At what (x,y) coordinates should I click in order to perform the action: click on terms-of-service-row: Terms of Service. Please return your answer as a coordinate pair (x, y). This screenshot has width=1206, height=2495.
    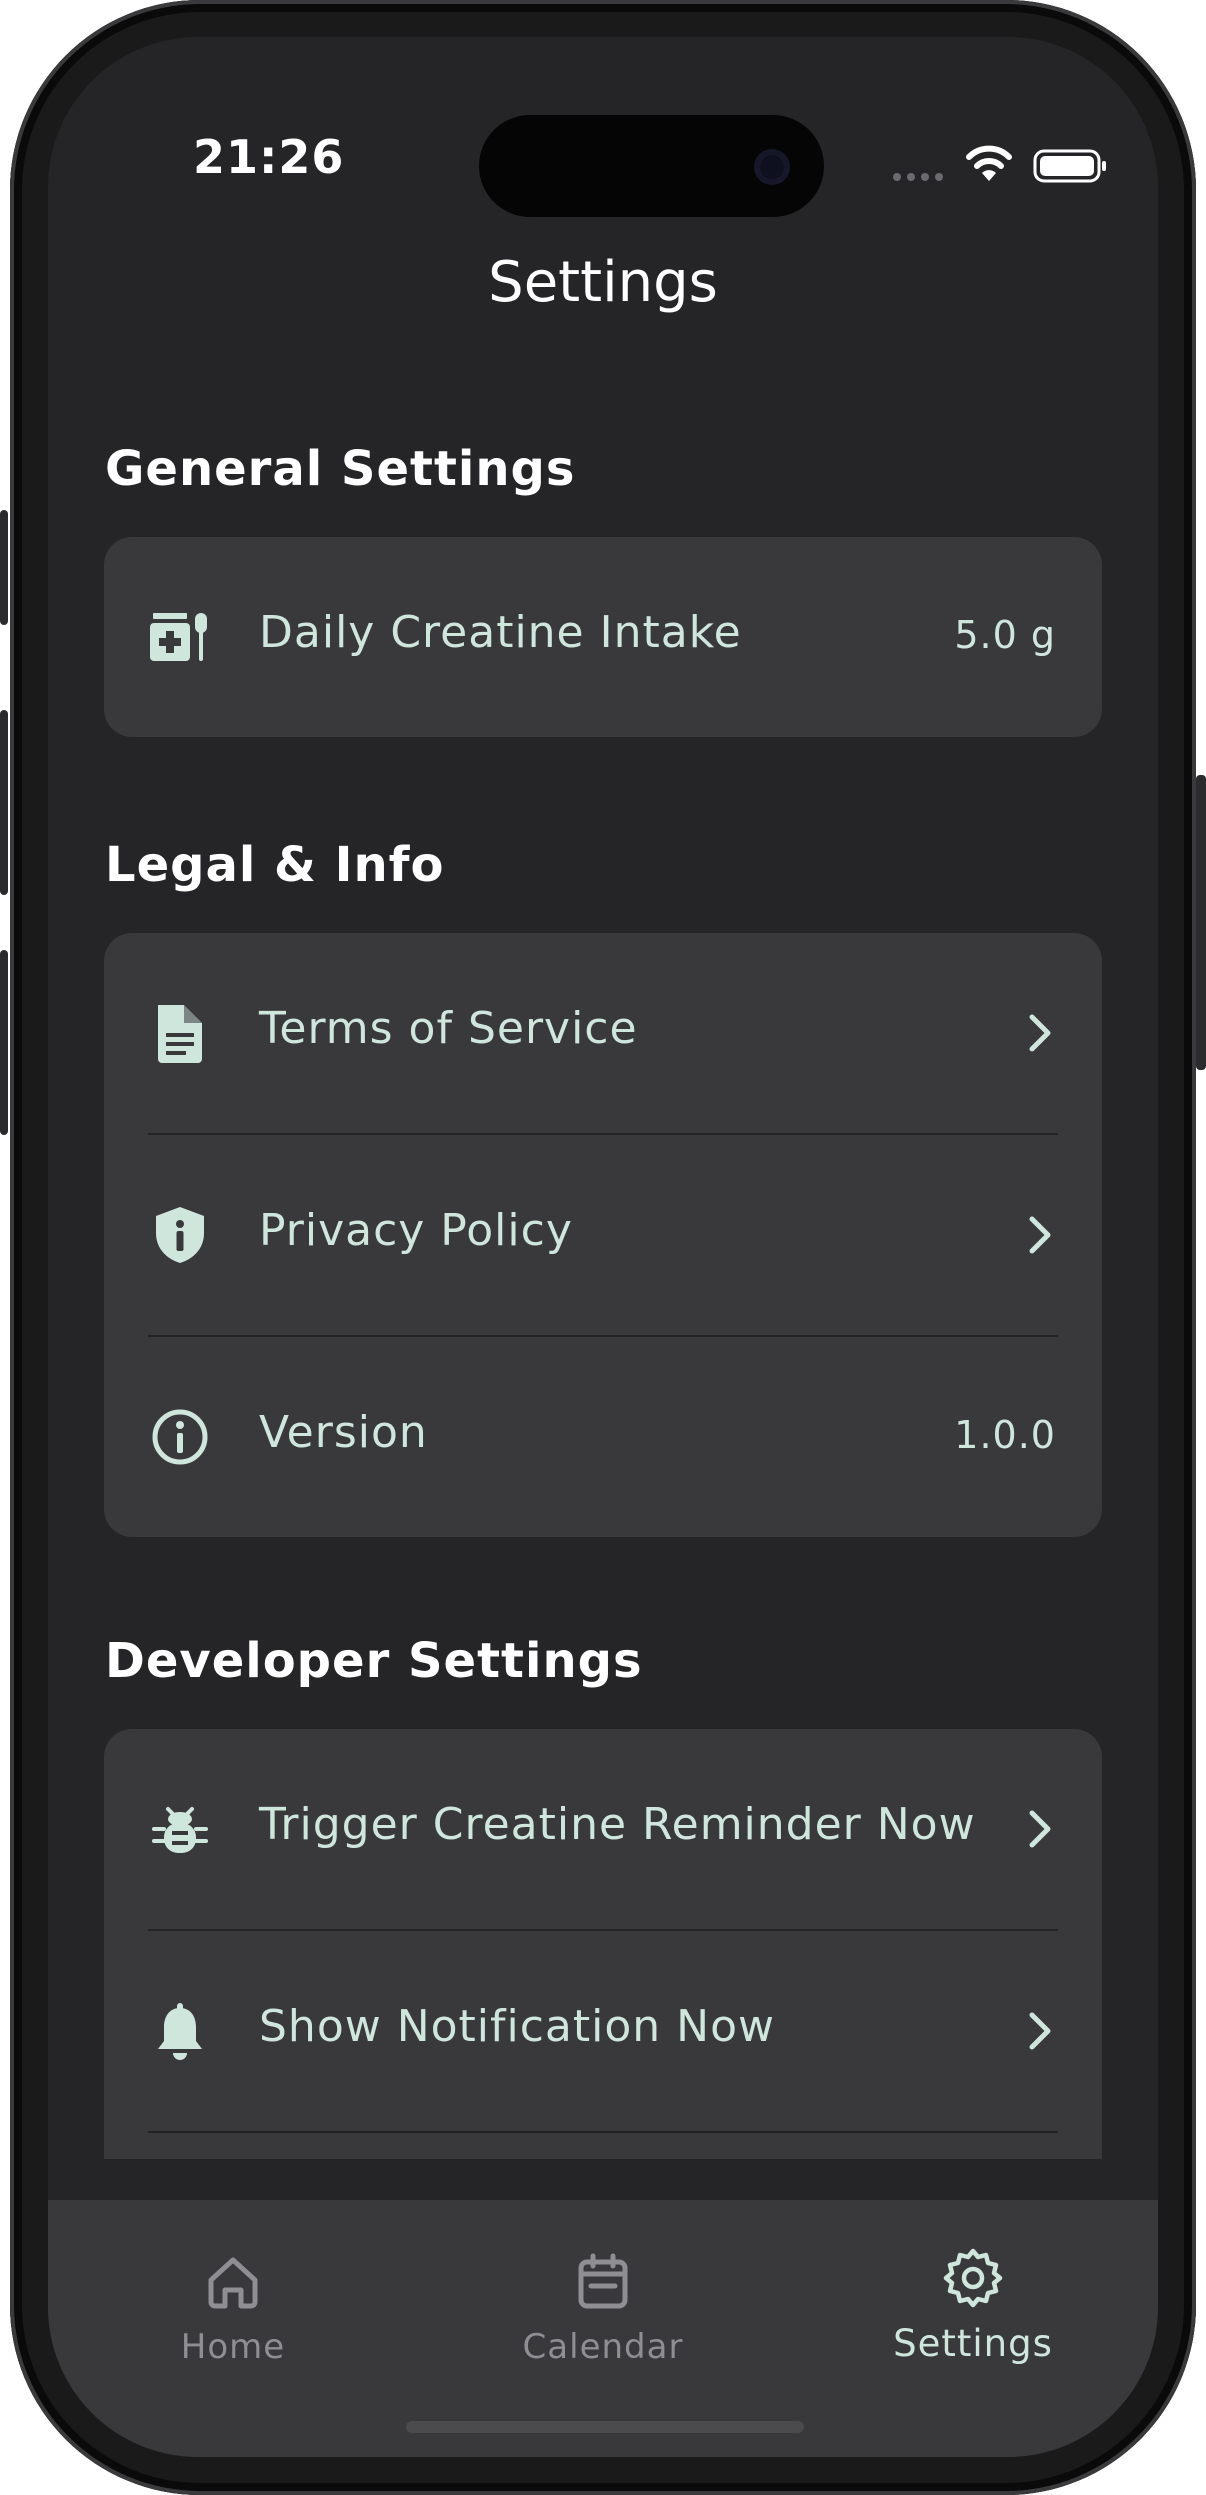
    Looking at the image, I should click on (603, 1033).